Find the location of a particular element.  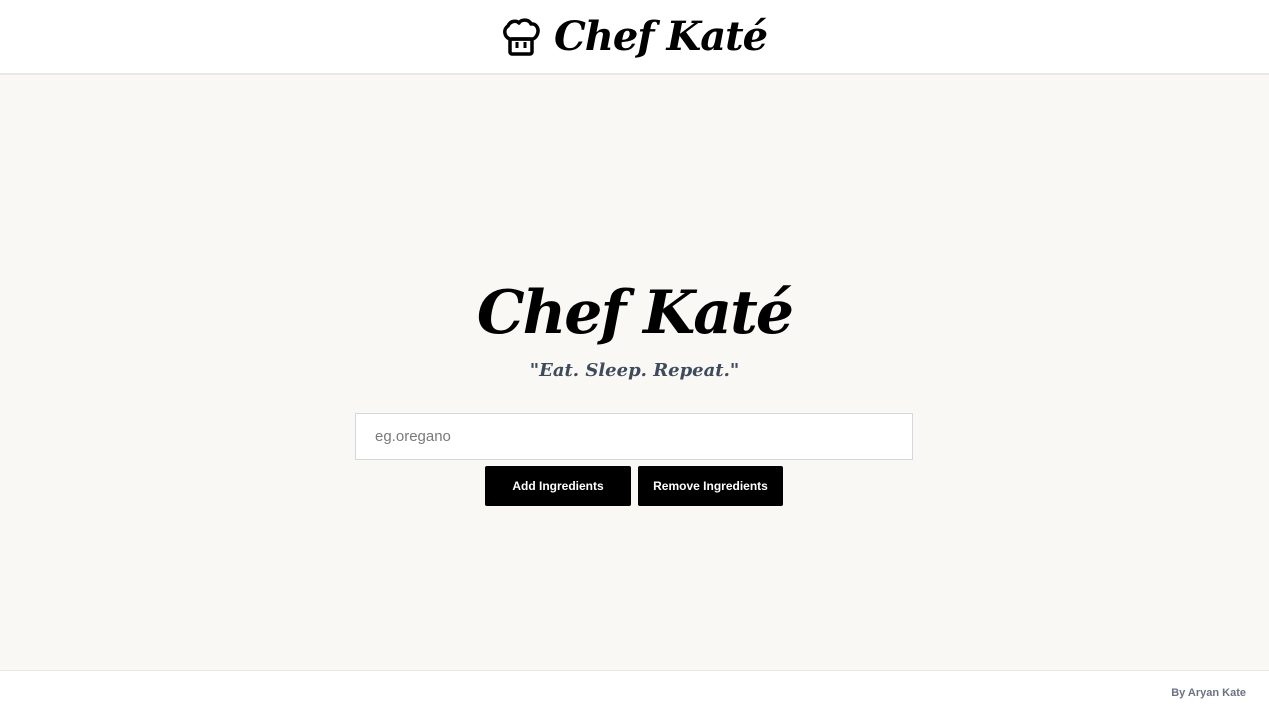

tagline: "Eat. Sleep. Repeat." is located at coordinates (634, 370).